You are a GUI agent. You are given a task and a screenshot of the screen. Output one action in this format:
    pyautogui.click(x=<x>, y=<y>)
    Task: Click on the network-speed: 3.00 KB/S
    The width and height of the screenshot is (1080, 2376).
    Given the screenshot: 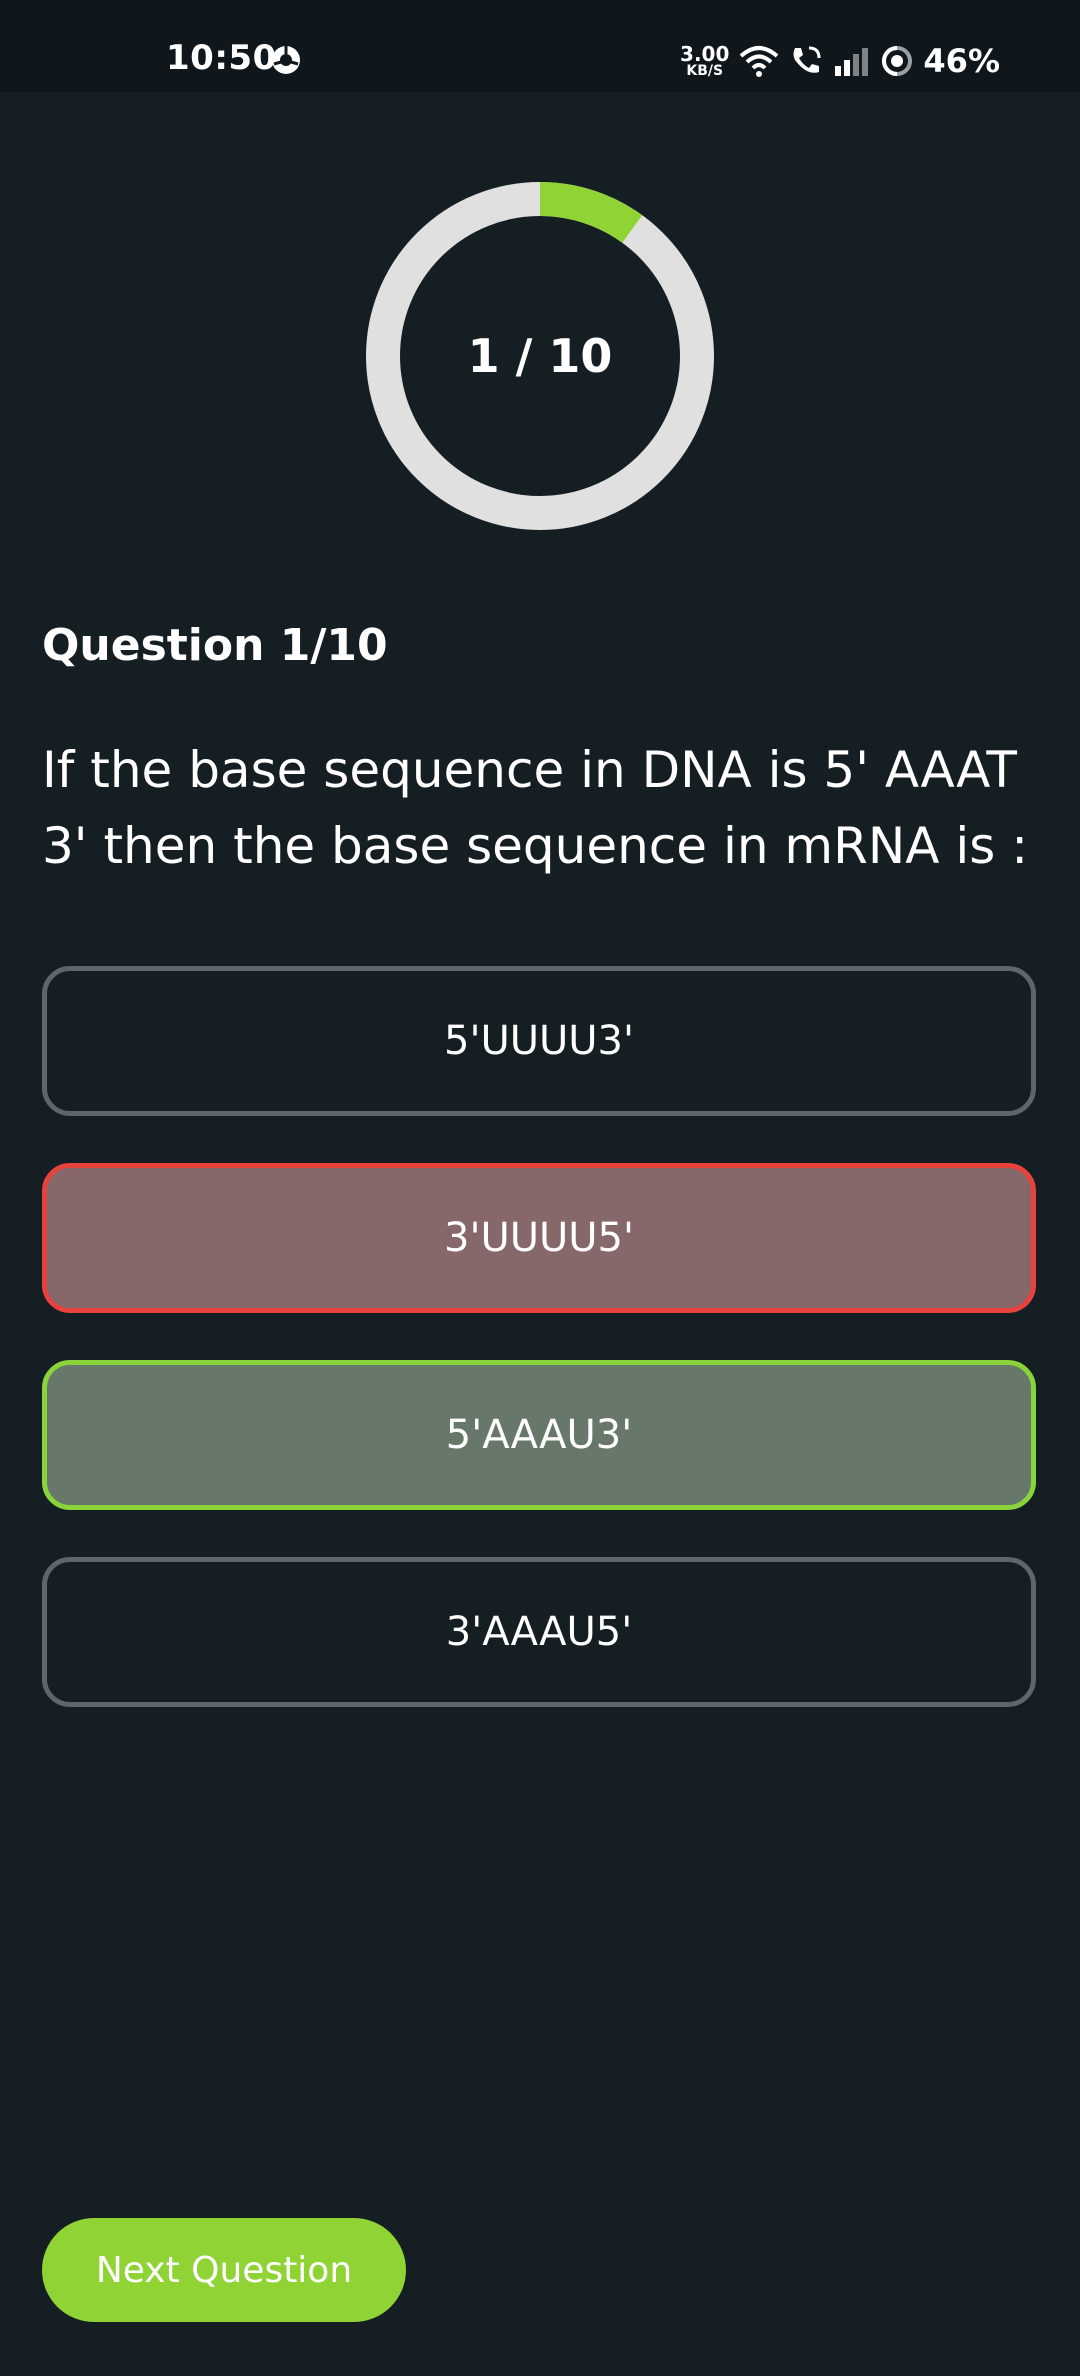 What is the action you would take?
    pyautogui.click(x=704, y=61)
    